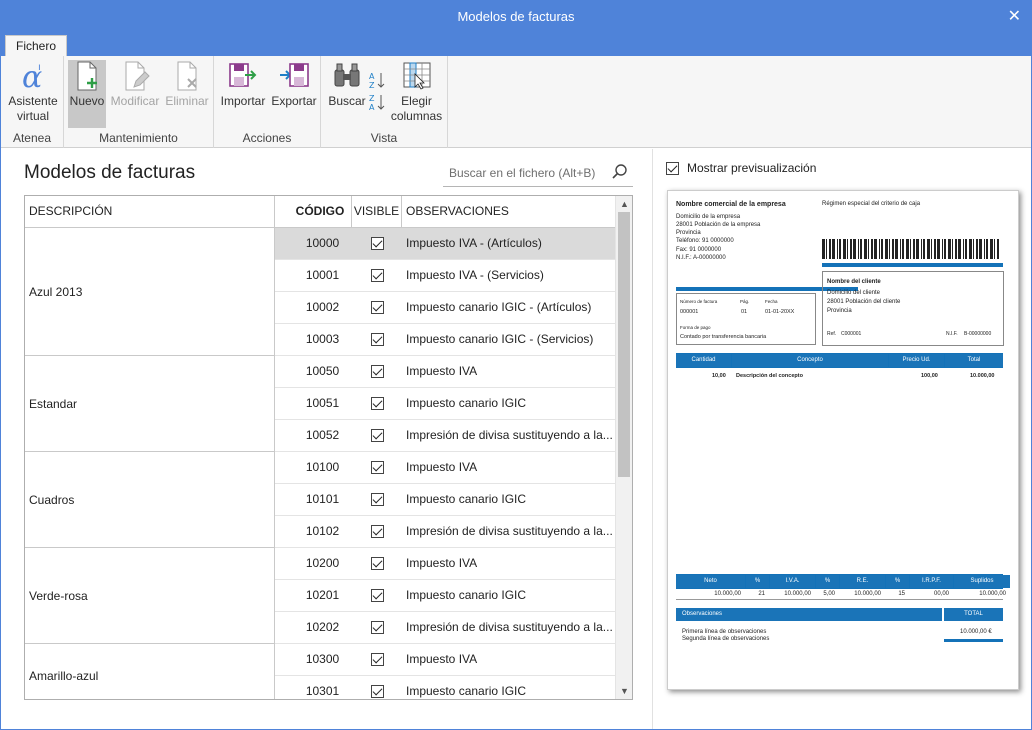 This screenshot has height=730, width=1032. What do you see at coordinates (864, 302) in the screenshot?
I see `doc-client-city: 28001 Población del cliente` at bounding box center [864, 302].